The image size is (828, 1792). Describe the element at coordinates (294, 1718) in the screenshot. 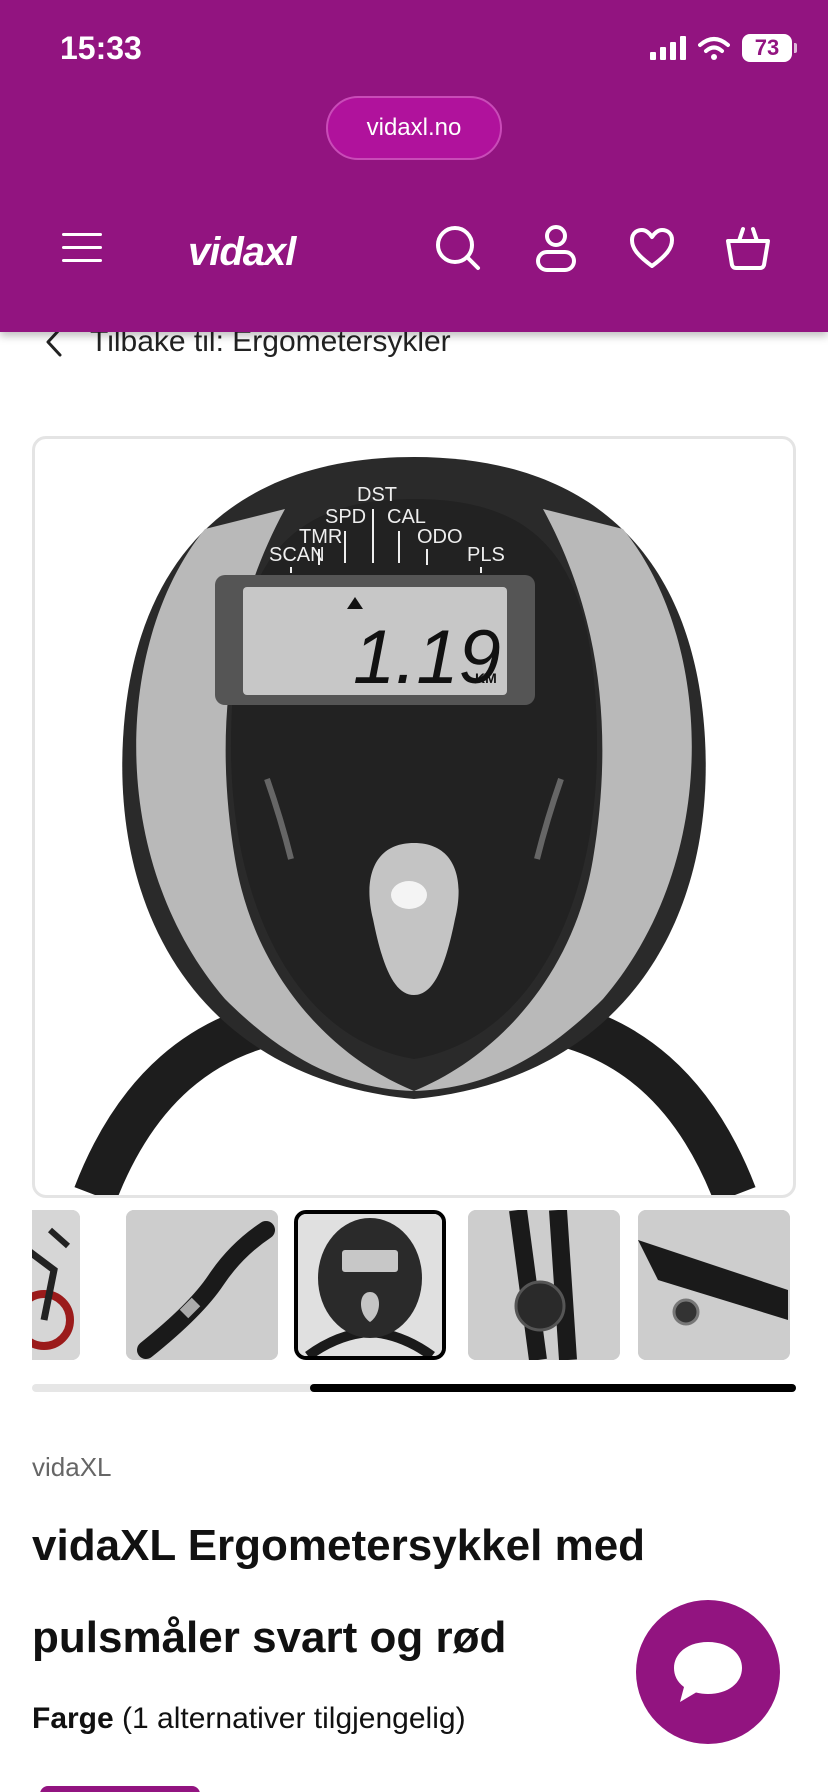

I see `color-alternatives: (1 alternativer tilgjengelig)` at that location.